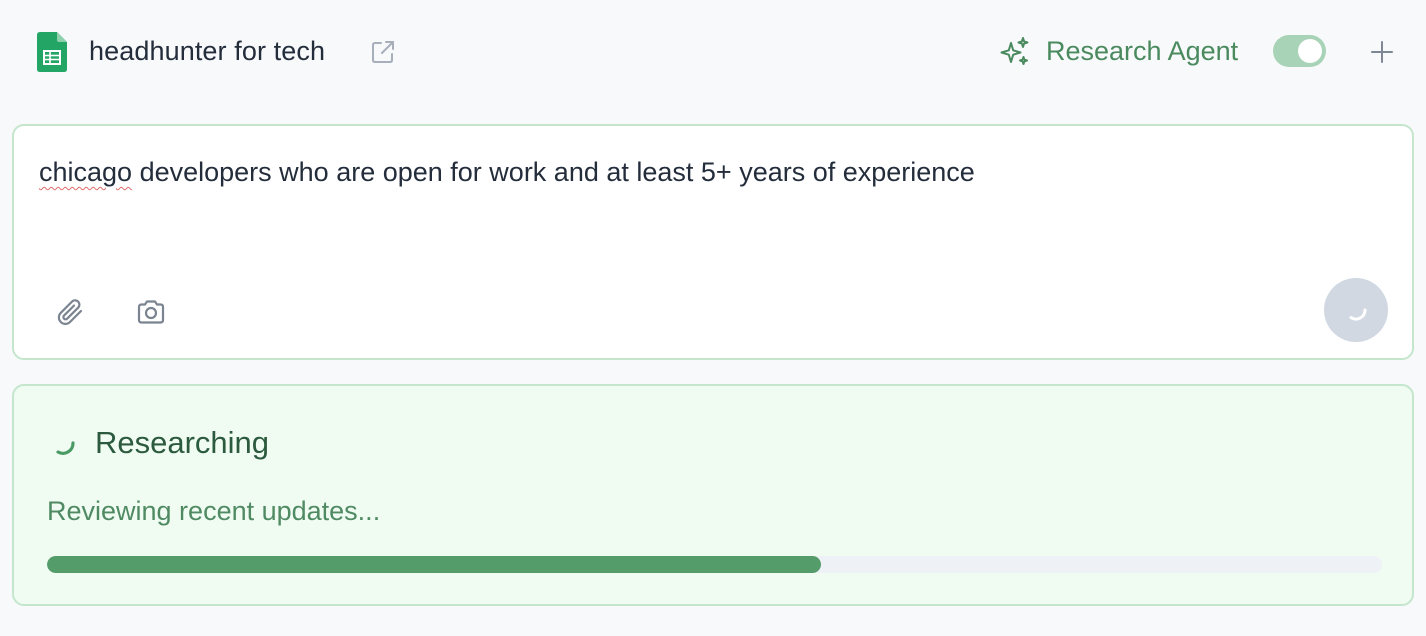 The width and height of the screenshot is (1426, 636). Describe the element at coordinates (1310, 51) in the screenshot. I see `toggle-knob` at that location.